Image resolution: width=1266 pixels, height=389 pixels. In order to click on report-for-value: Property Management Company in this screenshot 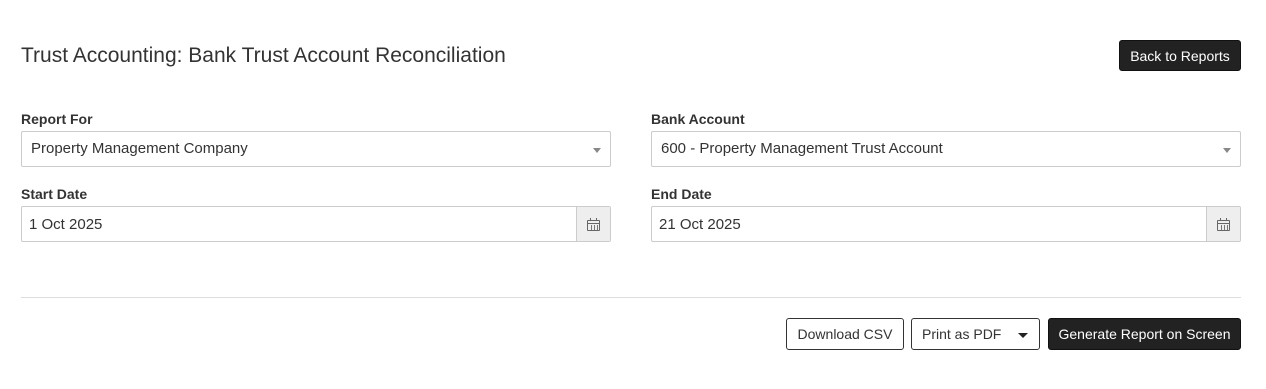, I will do `click(139, 148)`.